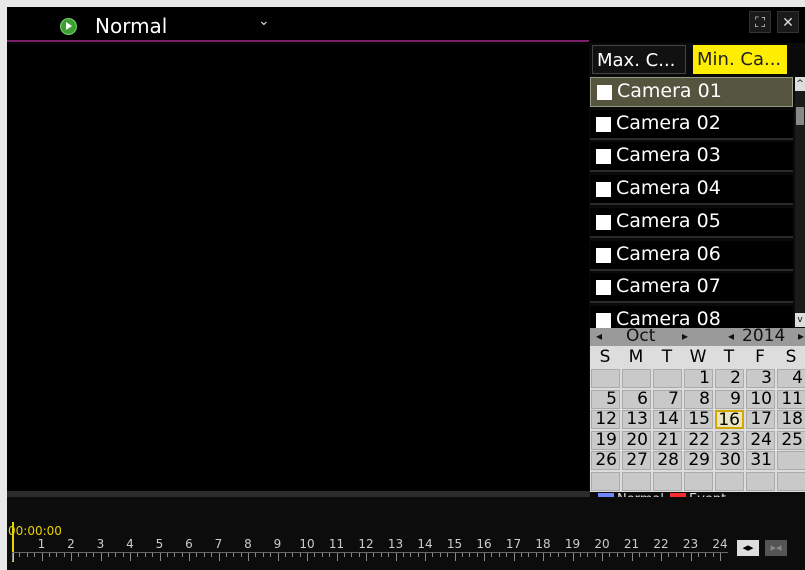 The width and height of the screenshot is (805, 570). I want to click on fullscreen-icon: ⛶, so click(760, 22).